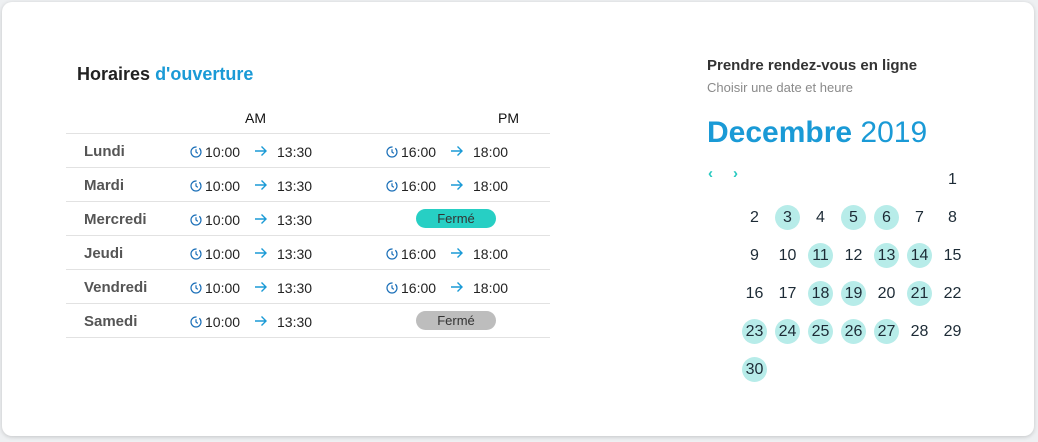  What do you see at coordinates (820, 331) in the screenshot?
I see `calendar-day-available: 25` at bounding box center [820, 331].